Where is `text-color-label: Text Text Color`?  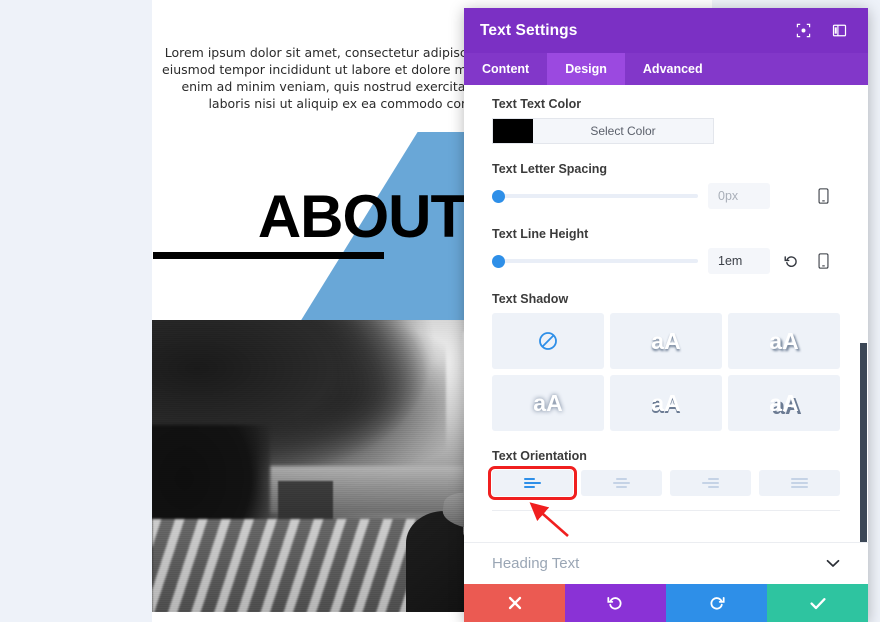 text-color-label: Text Text Color is located at coordinates (537, 104).